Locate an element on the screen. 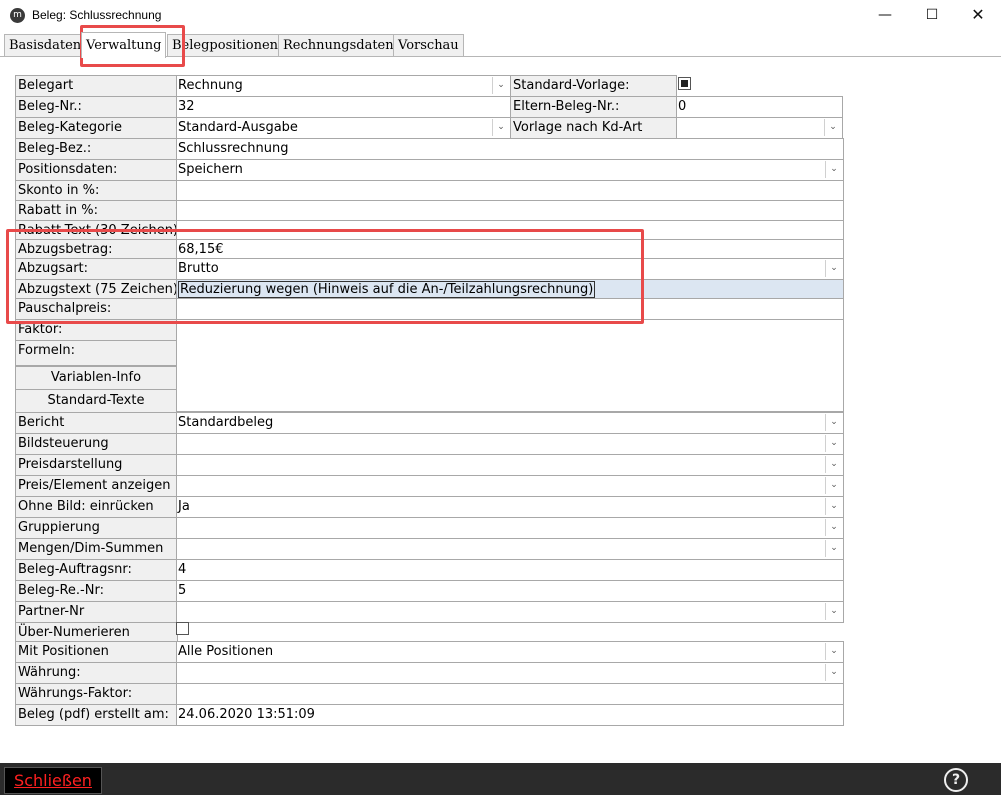  row-faktor: Faktor: is located at coordinates (429, 330).